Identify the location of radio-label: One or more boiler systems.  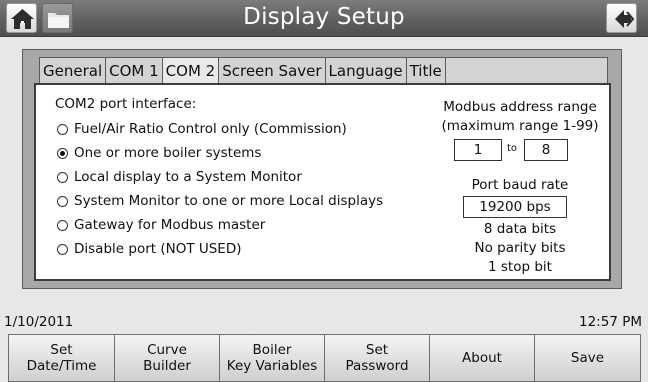
(168, 153).